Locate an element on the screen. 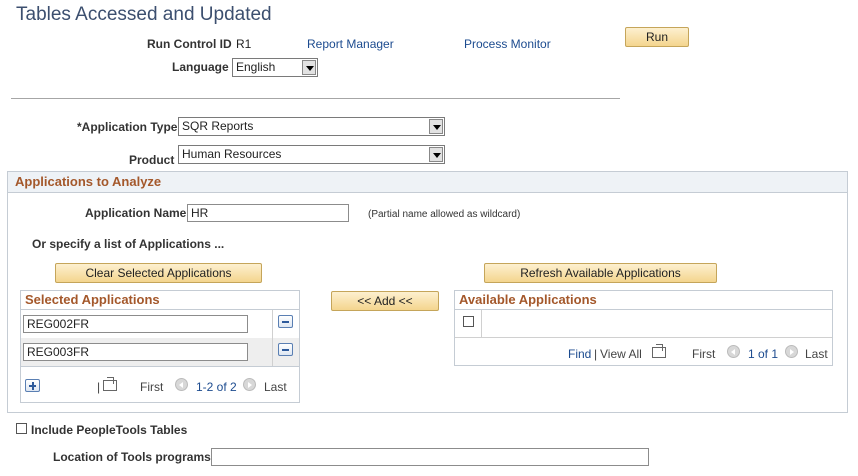  report-manager-link: Report Manager is located at coordinates (350, 44).